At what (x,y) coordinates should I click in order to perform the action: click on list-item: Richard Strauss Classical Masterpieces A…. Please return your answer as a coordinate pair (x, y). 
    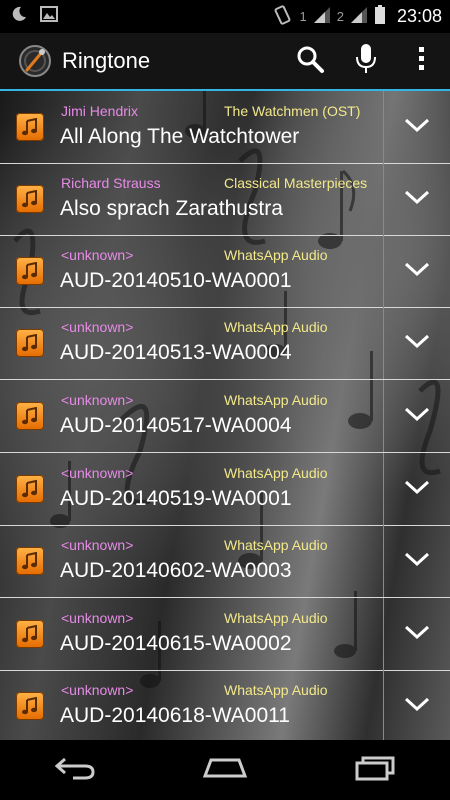
    Looking at the image, I should click on (225, 199).